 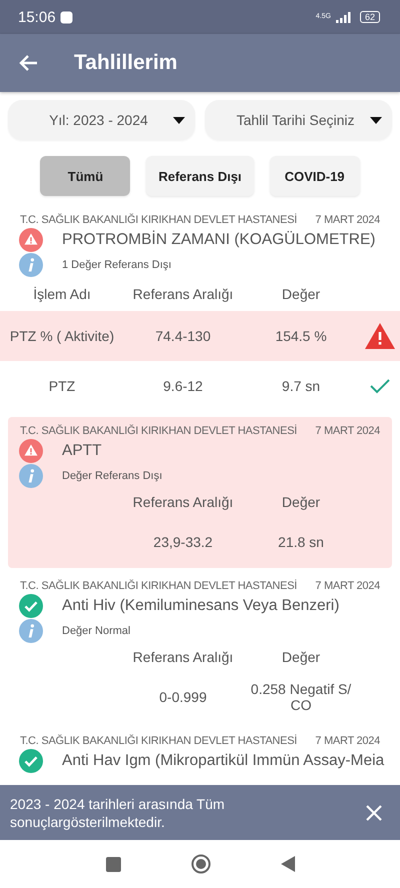 I want to click on test-name: APTT, so click(x=82, y=451).